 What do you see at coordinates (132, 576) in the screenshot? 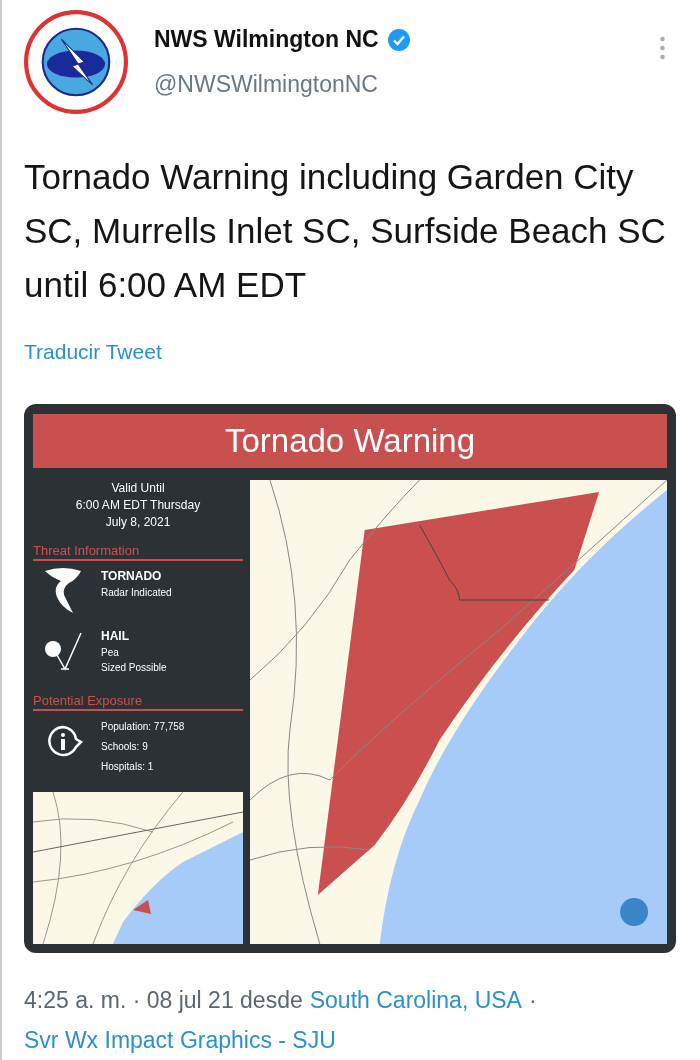
I see `threat-detail: TORNADO` at bounding box center [132, 576].